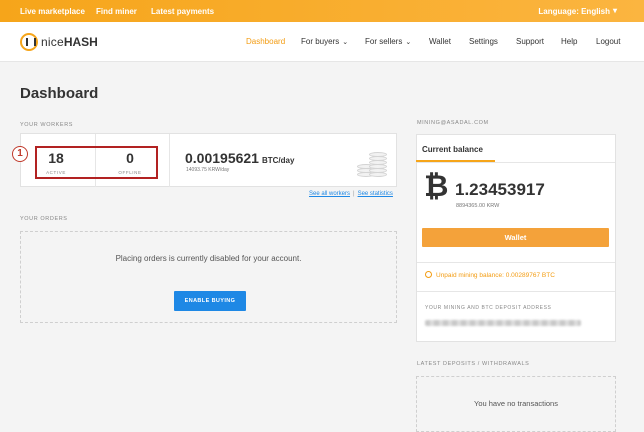  Describe the element at coordinates (52, 42) in the screenshot. I see `logo-text-nice: nice` at that location.